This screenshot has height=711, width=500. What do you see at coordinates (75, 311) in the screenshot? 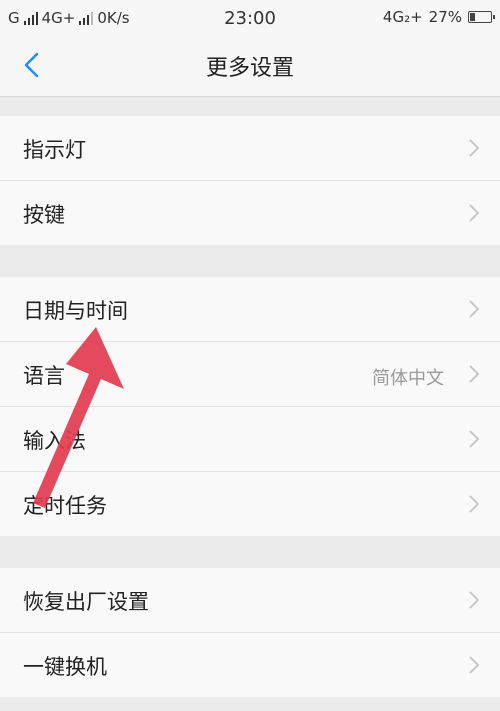
I see `settings-item-label: 日期与时间` at bounding box center [75, 311].